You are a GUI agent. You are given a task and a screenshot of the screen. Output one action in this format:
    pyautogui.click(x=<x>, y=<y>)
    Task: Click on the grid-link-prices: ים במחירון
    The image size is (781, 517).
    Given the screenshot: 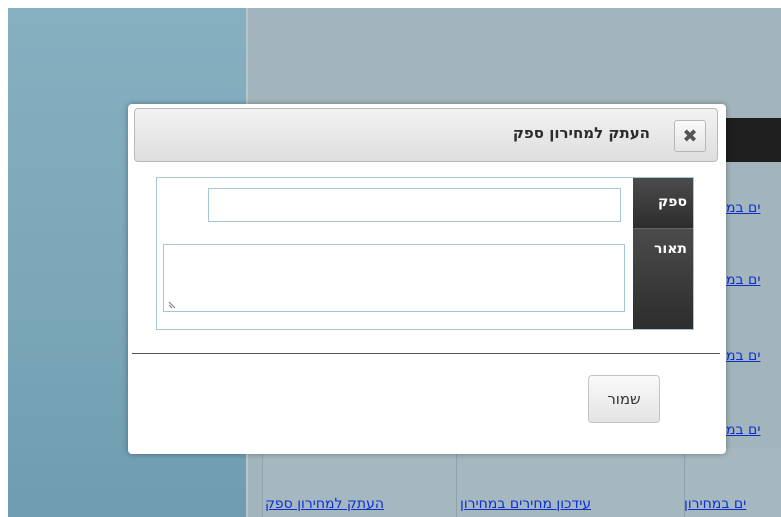 What is the action you would take?
    pyautogui.click(x=715, y=504)
    